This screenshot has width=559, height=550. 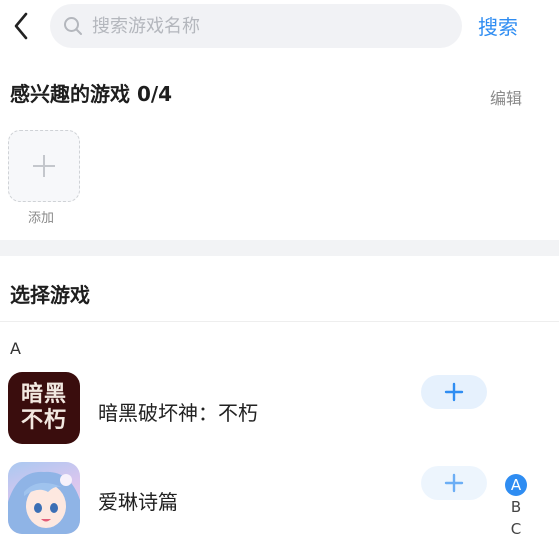 I want to click on search-input, so click(x=262, y=26).